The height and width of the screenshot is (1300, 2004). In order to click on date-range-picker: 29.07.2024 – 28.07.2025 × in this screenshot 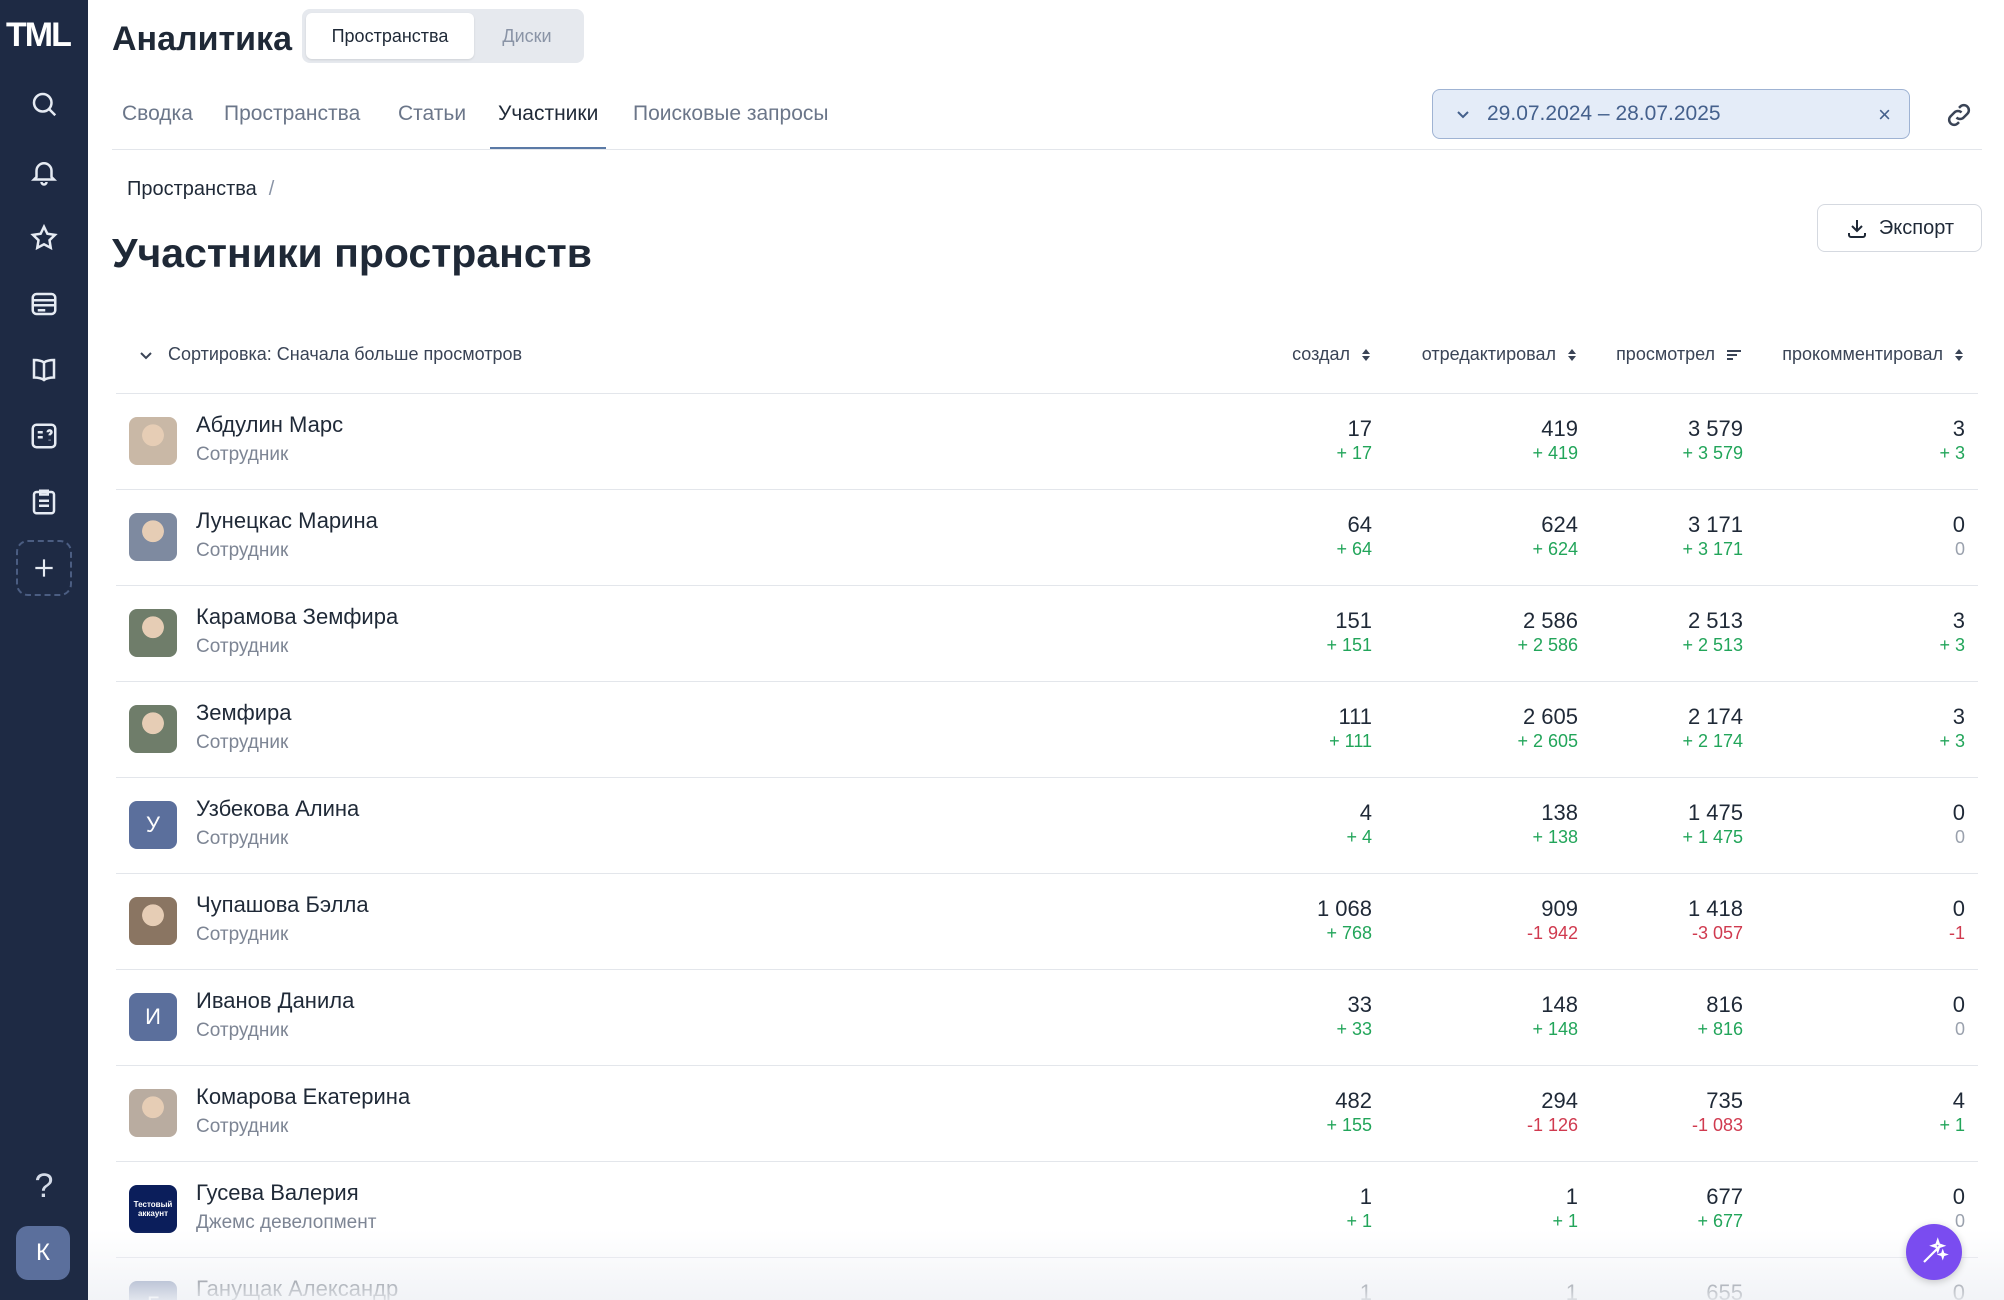, I will do `click(1671, 114)`.